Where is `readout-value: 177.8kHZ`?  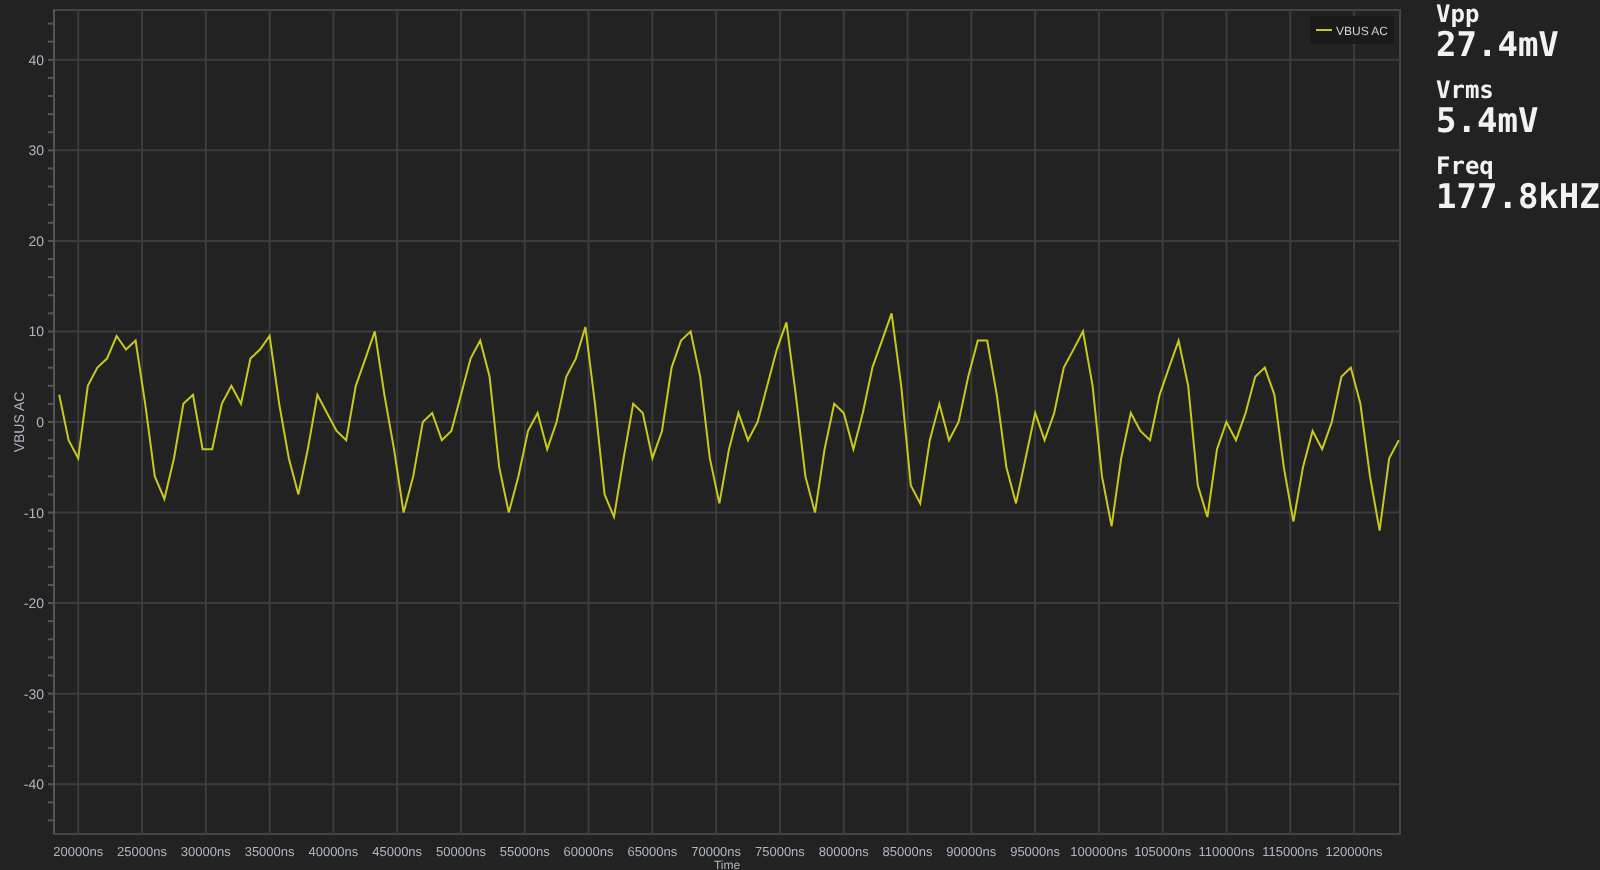 readout-value: 177.8kHZ is located at coordinates (1518, 198).